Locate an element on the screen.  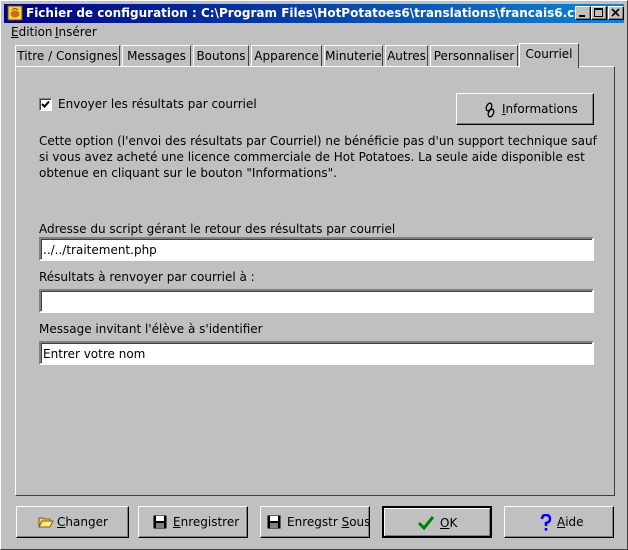
tab-courriel: Courriel is located at coordinates (549, 55).